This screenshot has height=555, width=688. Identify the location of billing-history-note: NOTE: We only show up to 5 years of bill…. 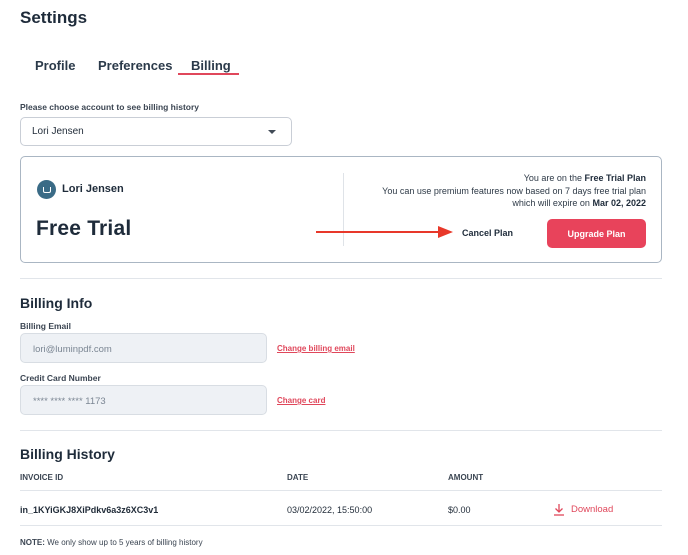
(111, 542).